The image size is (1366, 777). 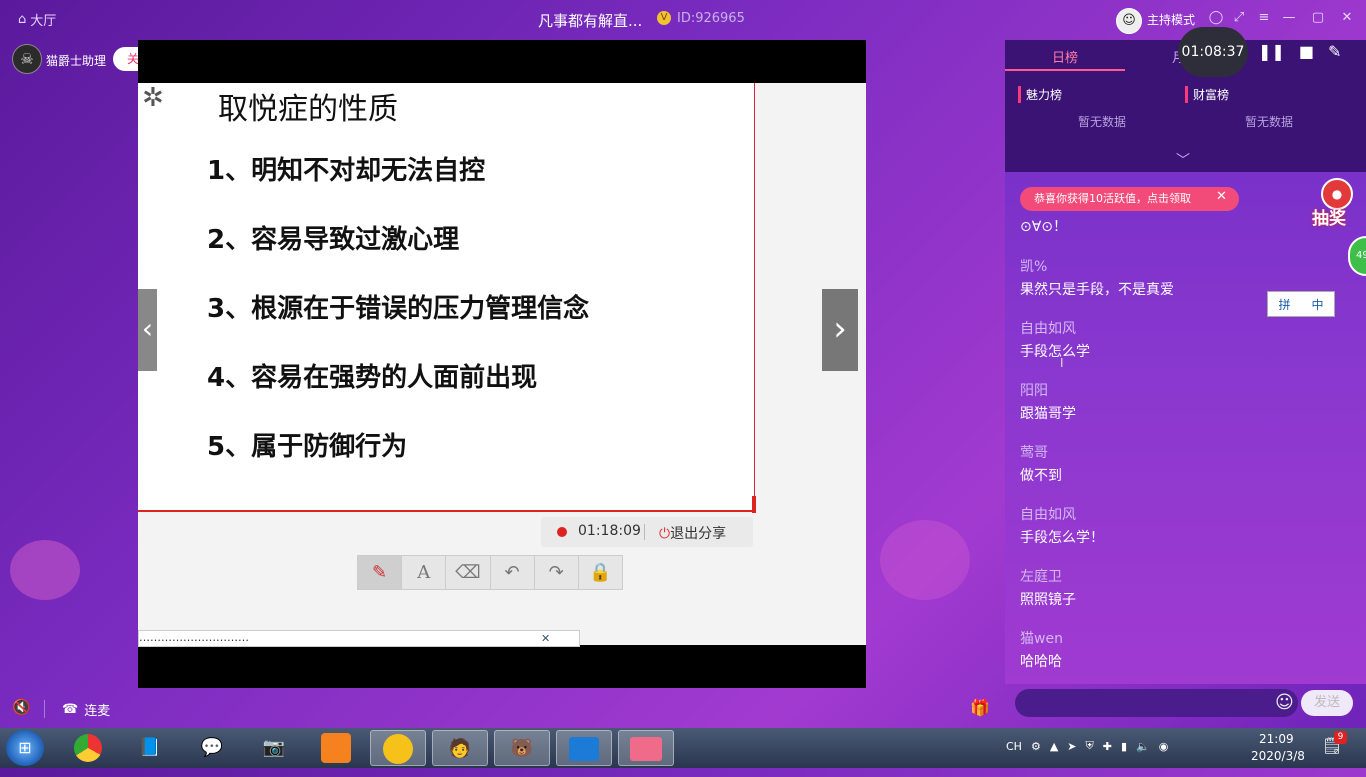 What do you see at coordinates (557, 572) in the screenshot?
I see `redo-icon: ↷` at bounding box center [557, 572].